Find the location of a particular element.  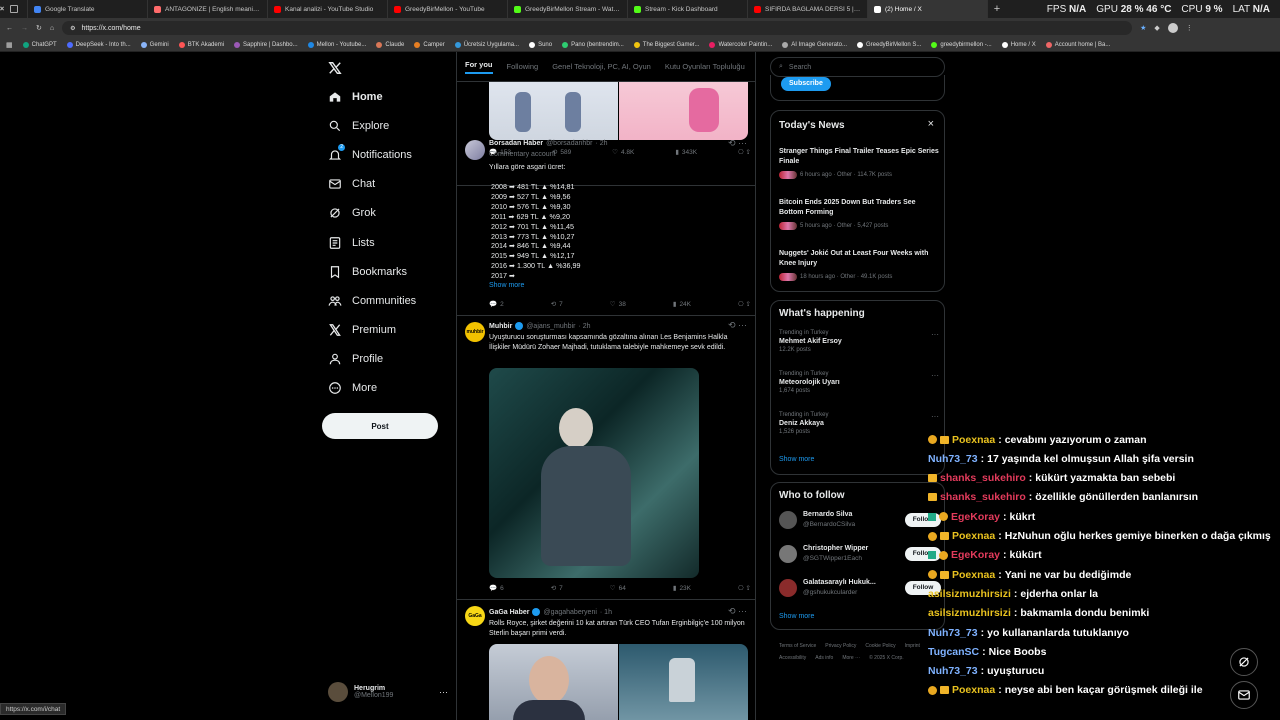

views-button: ▮ 23K is located at coordinates (682, 588).